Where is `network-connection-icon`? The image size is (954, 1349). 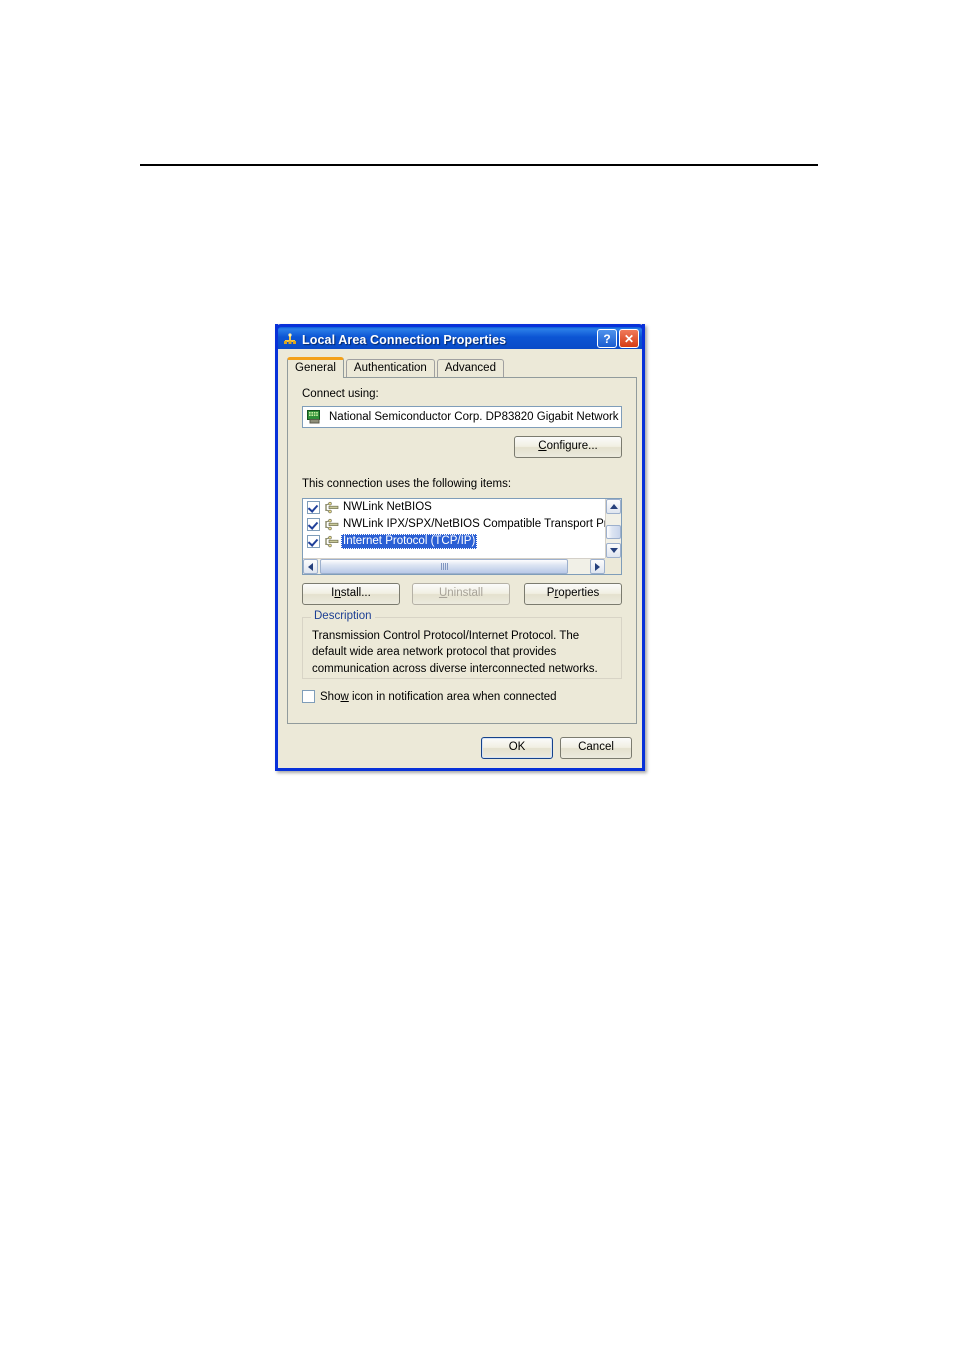 network-connection-icon is located at coordinates (290, 340).